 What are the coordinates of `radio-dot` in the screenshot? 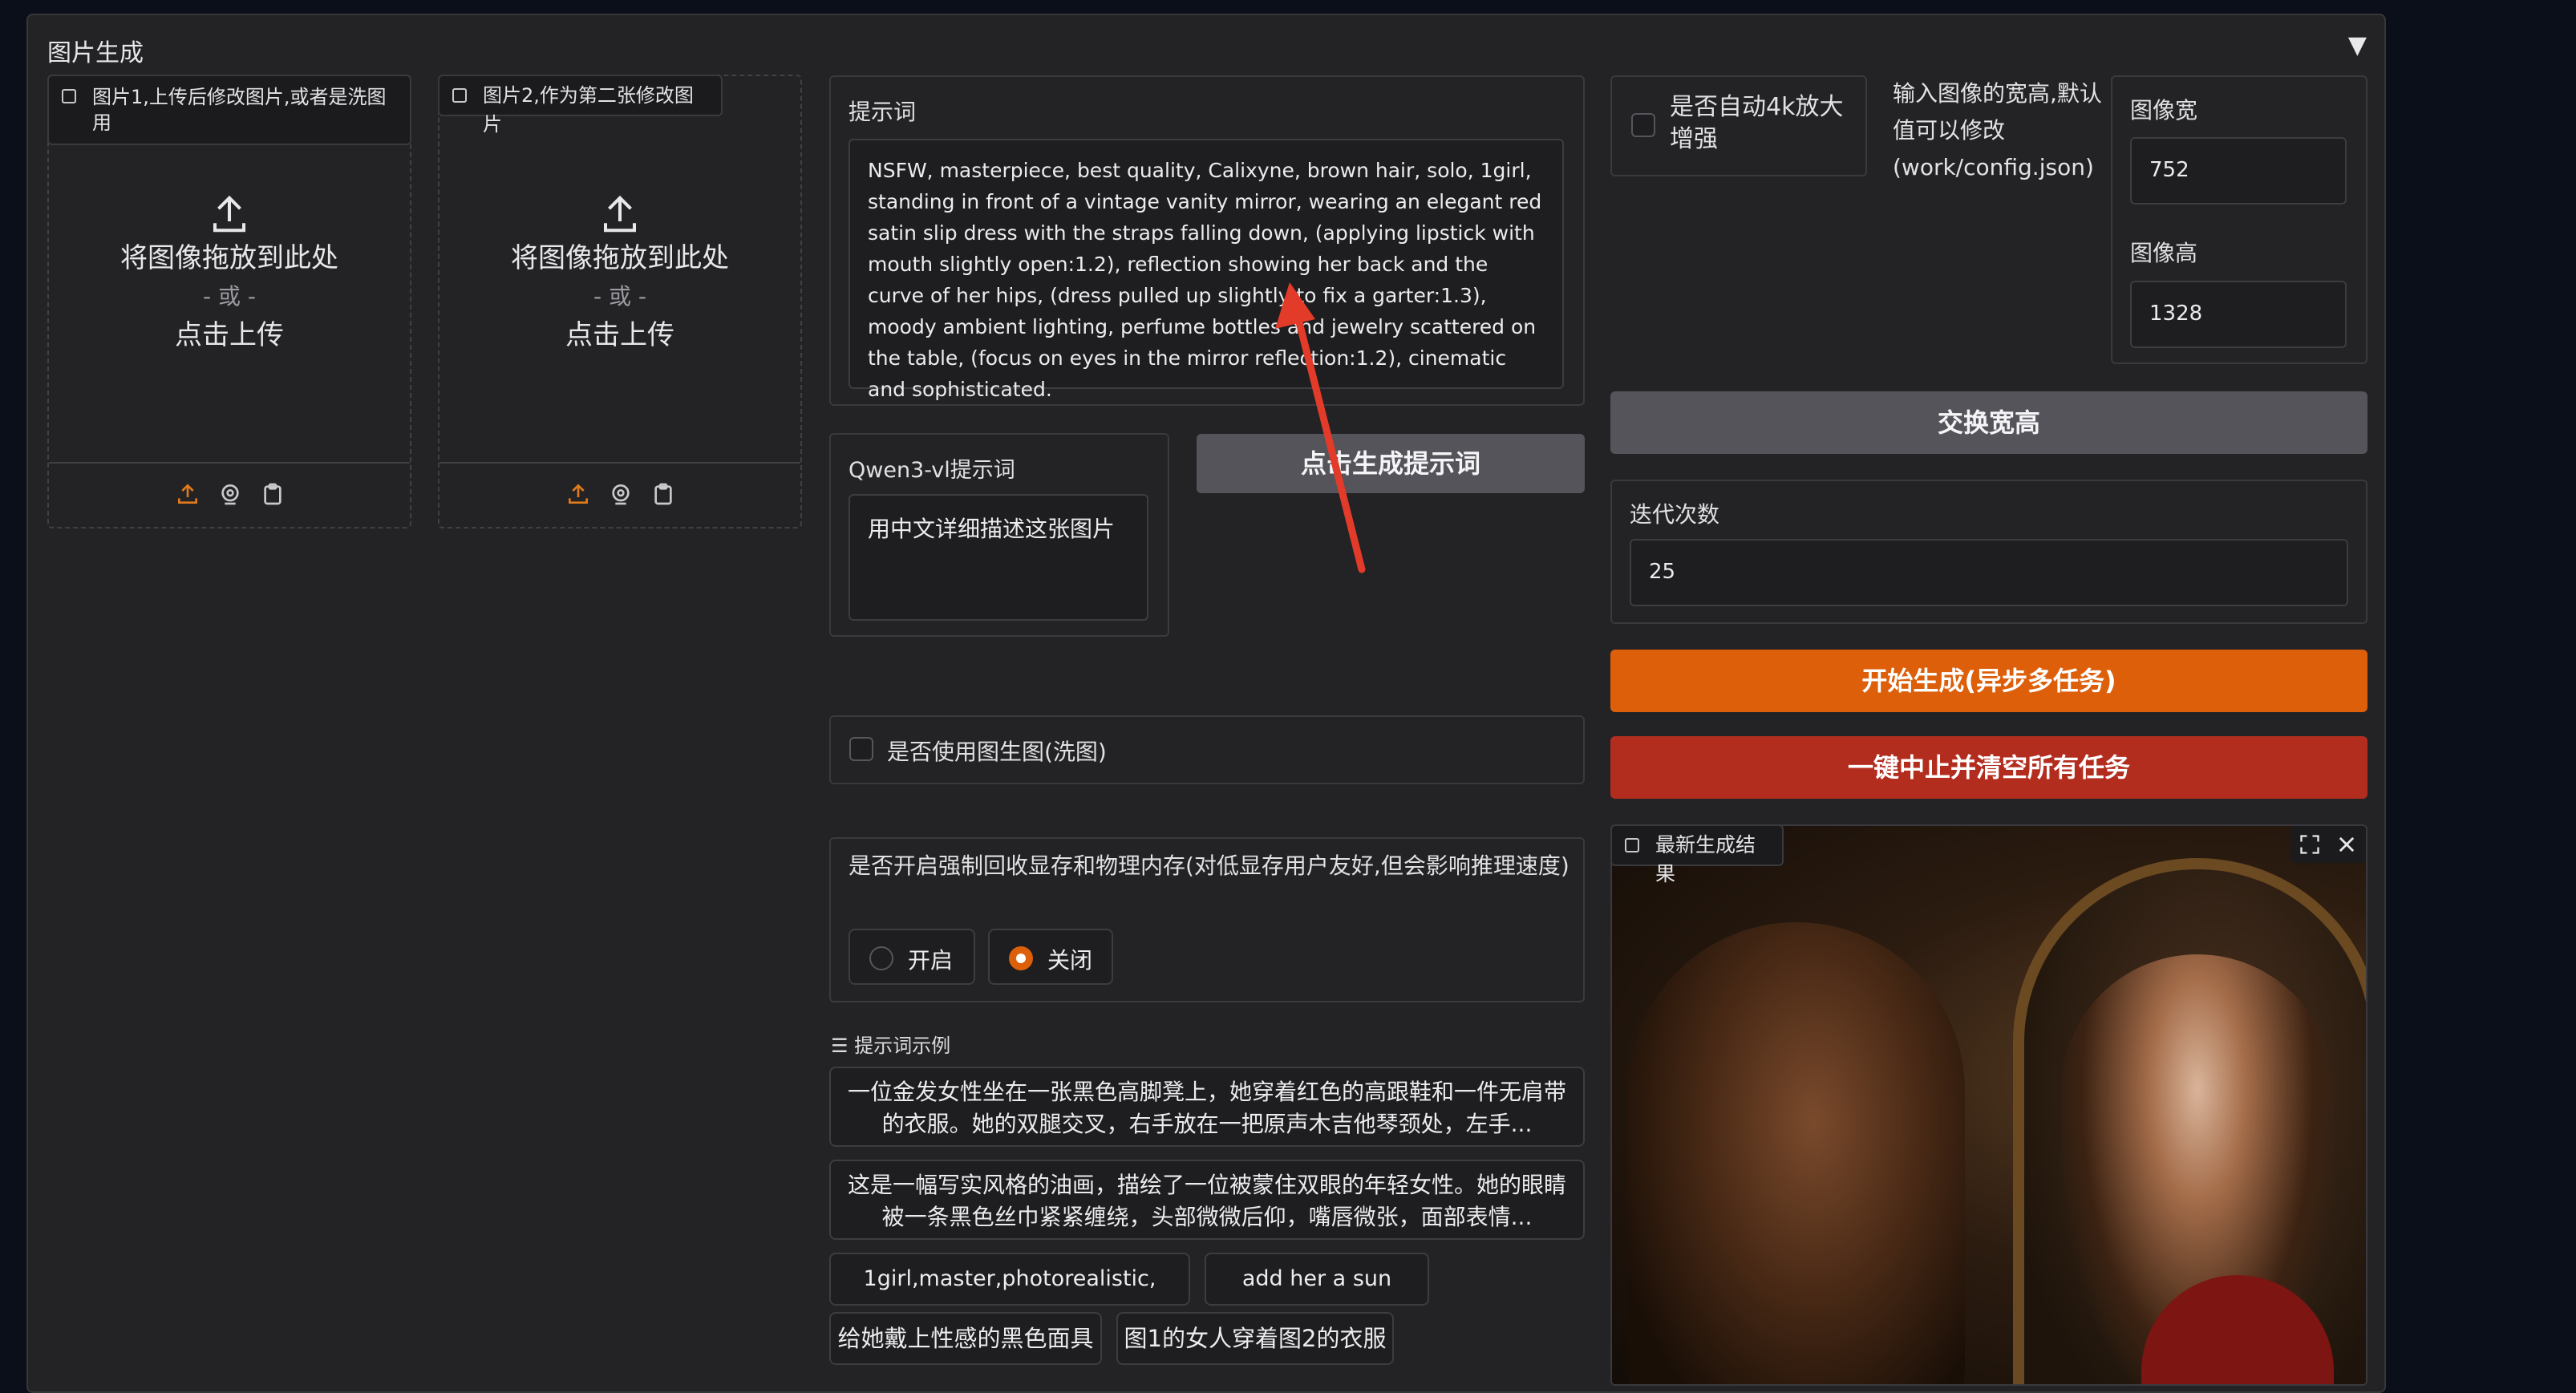 It's located at (1021, 958).